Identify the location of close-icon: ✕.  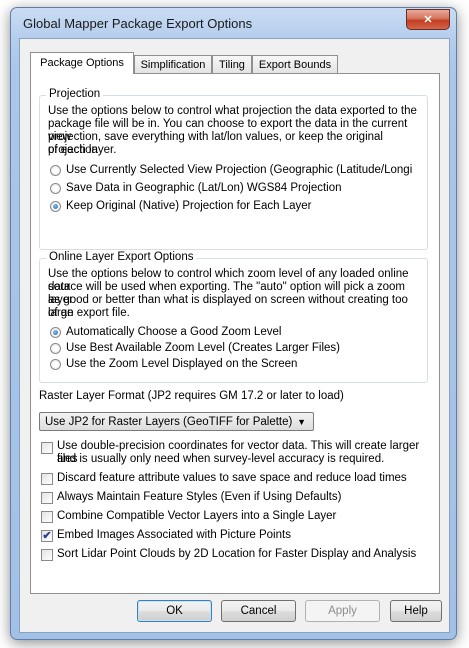
(428, 20).